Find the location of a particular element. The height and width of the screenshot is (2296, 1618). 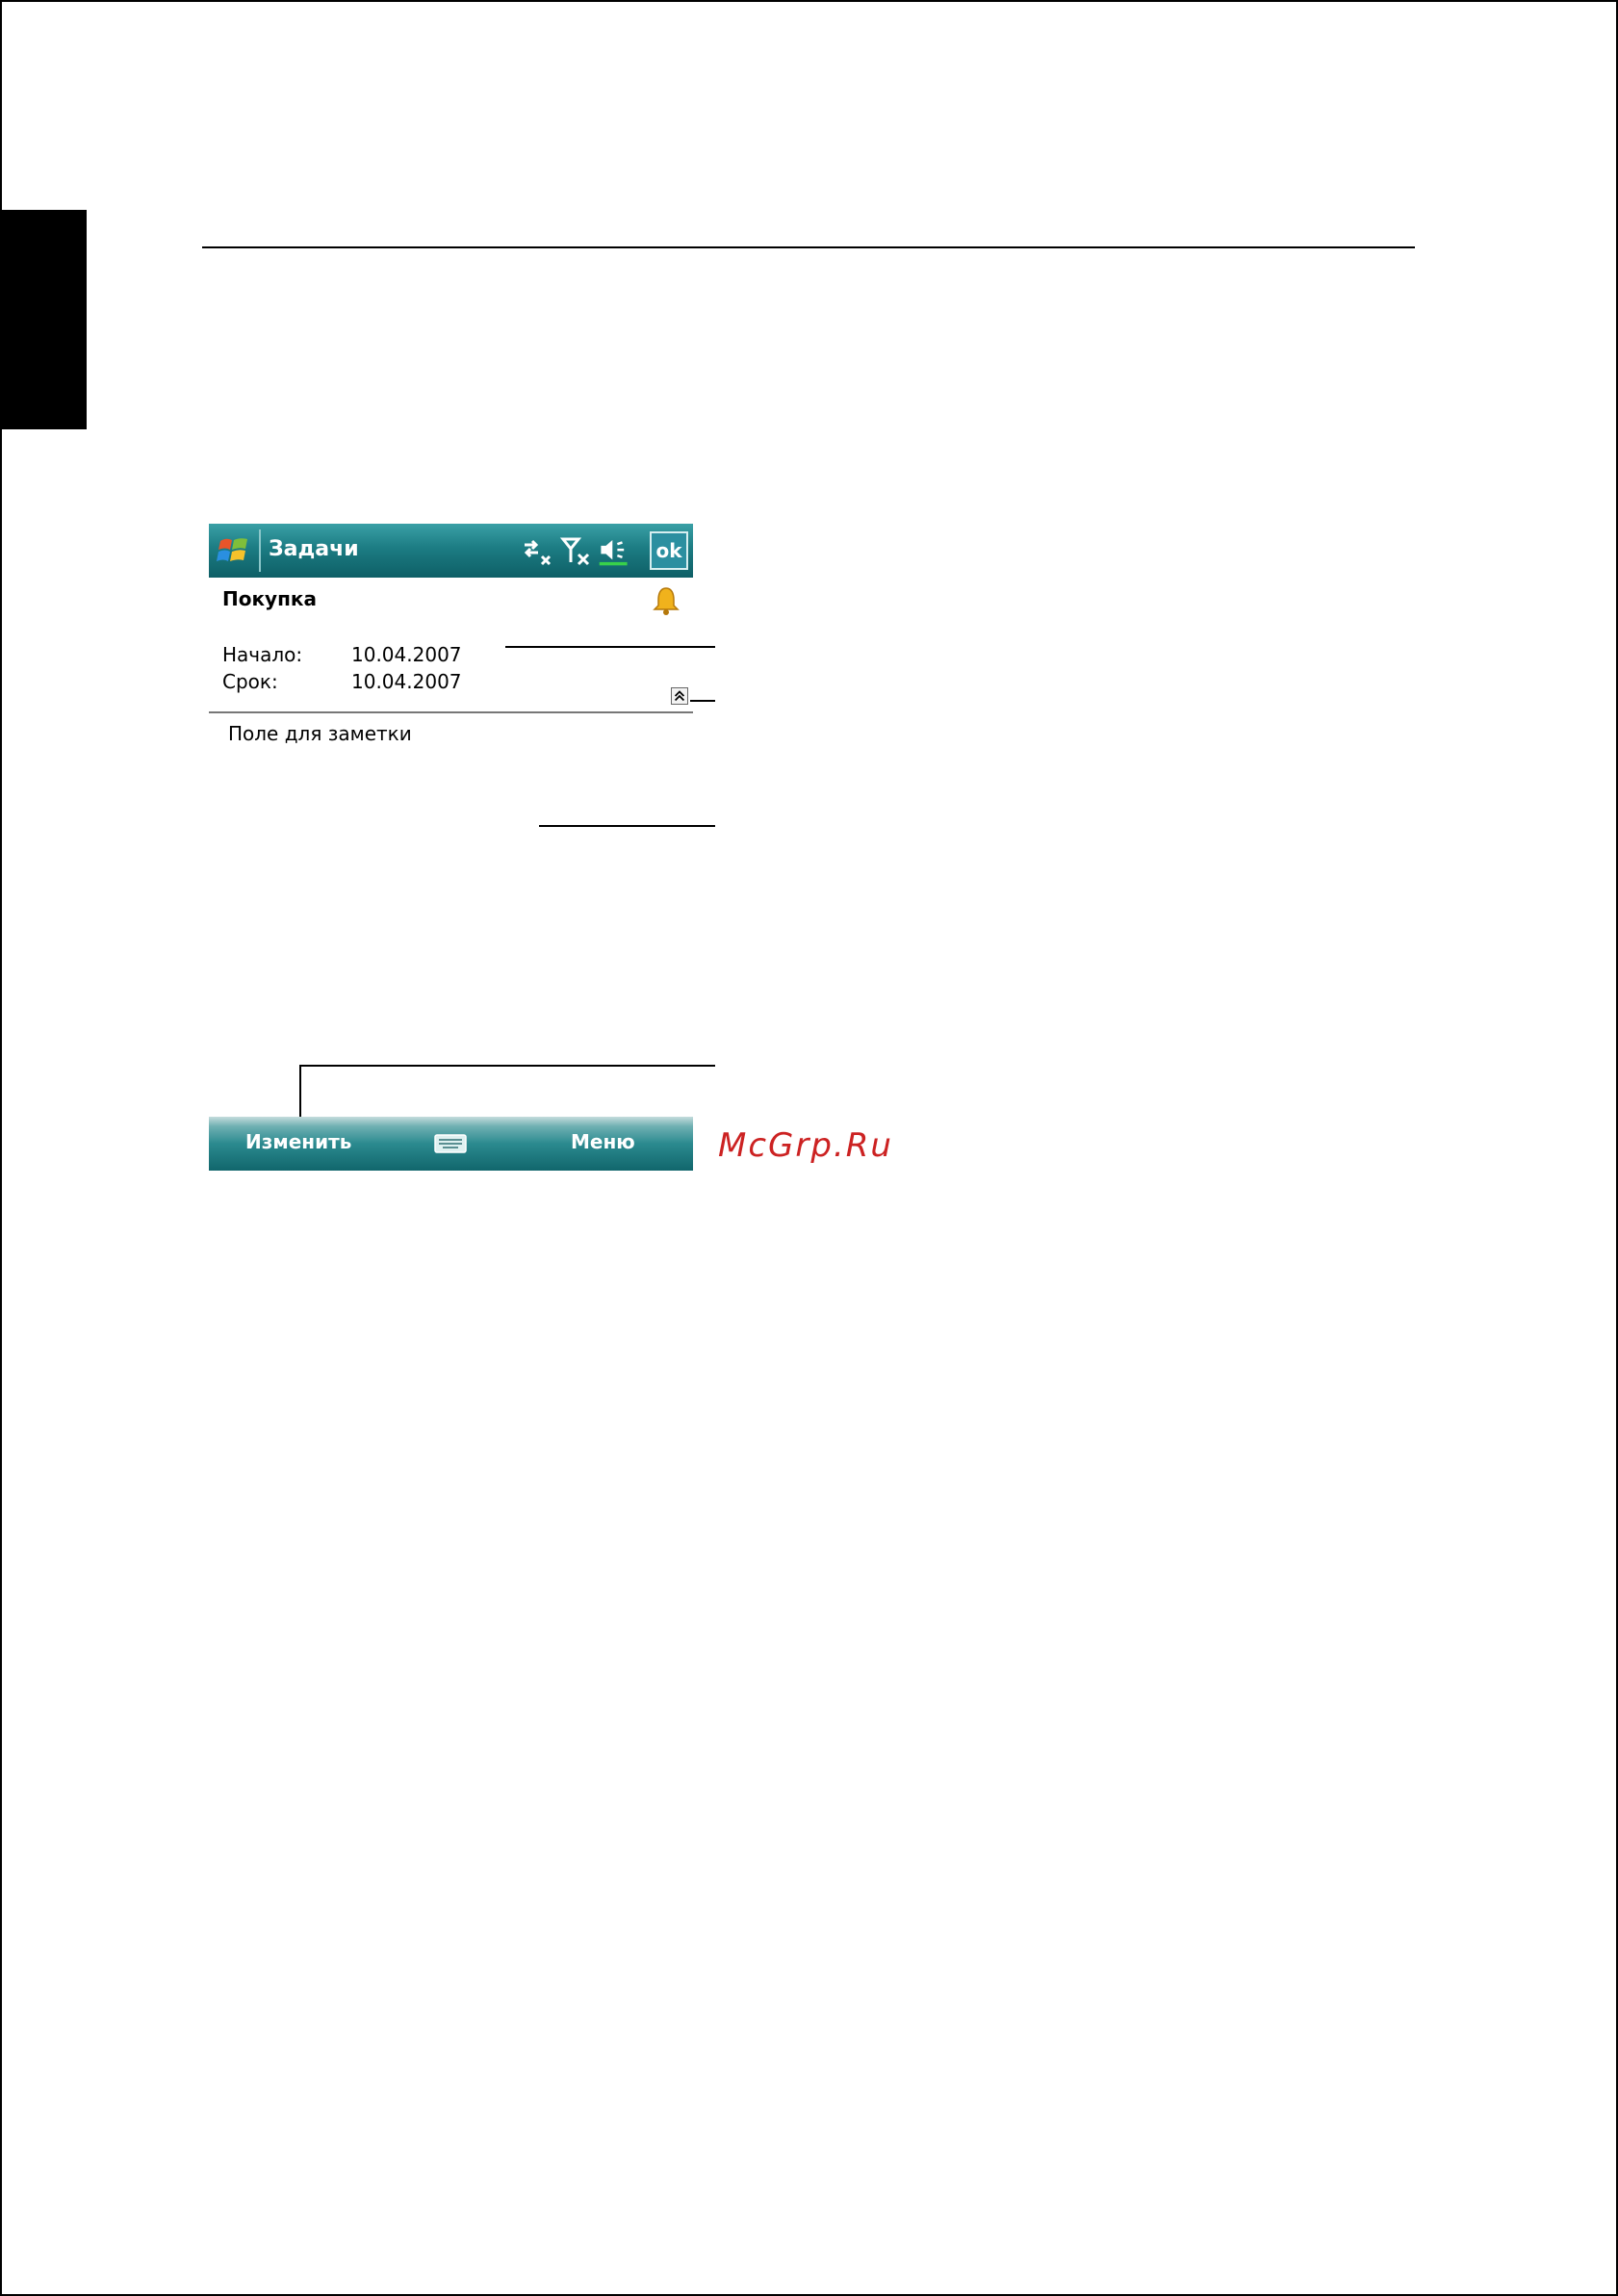

menu-softkey: Меню is located at coordinates (603, 1141).